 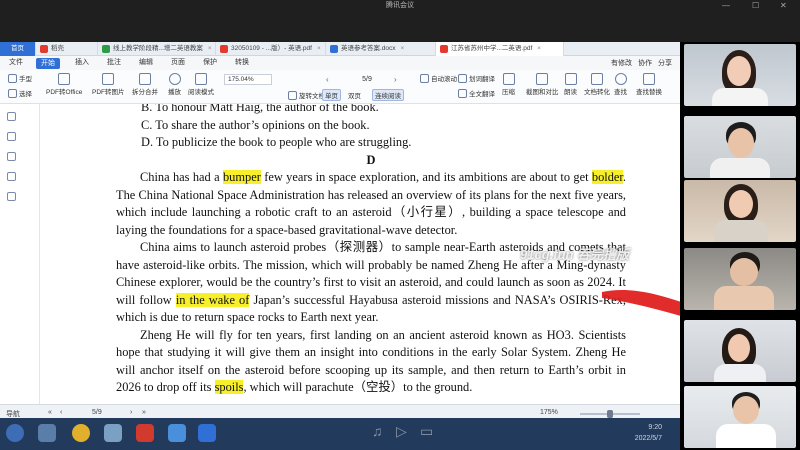 I want to click on word-translate-button: 划词翻译, so click(x=476, y=78).